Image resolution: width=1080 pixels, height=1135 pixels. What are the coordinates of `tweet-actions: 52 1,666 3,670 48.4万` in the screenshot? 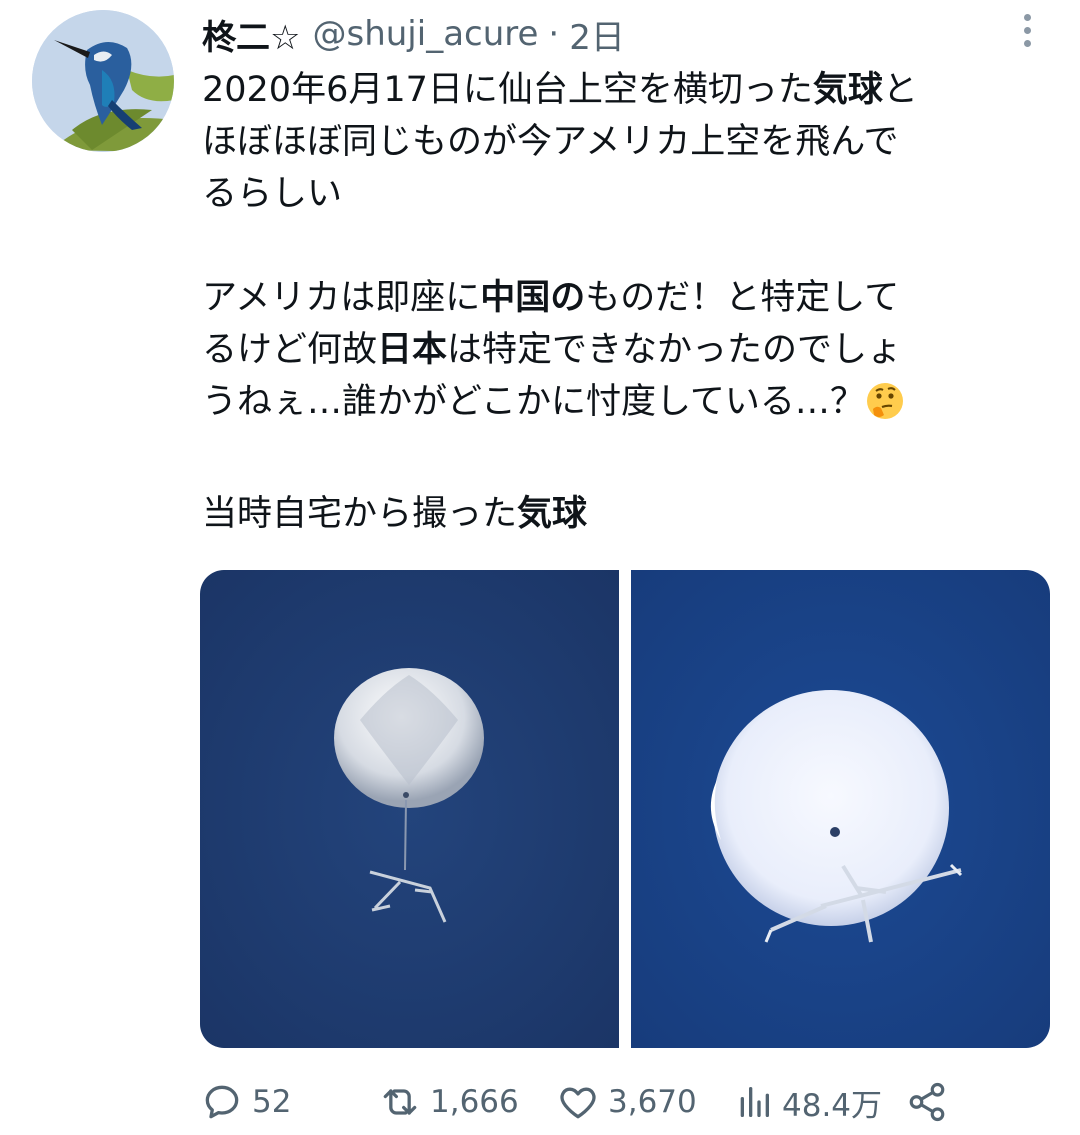 It's located at (630, 1102).